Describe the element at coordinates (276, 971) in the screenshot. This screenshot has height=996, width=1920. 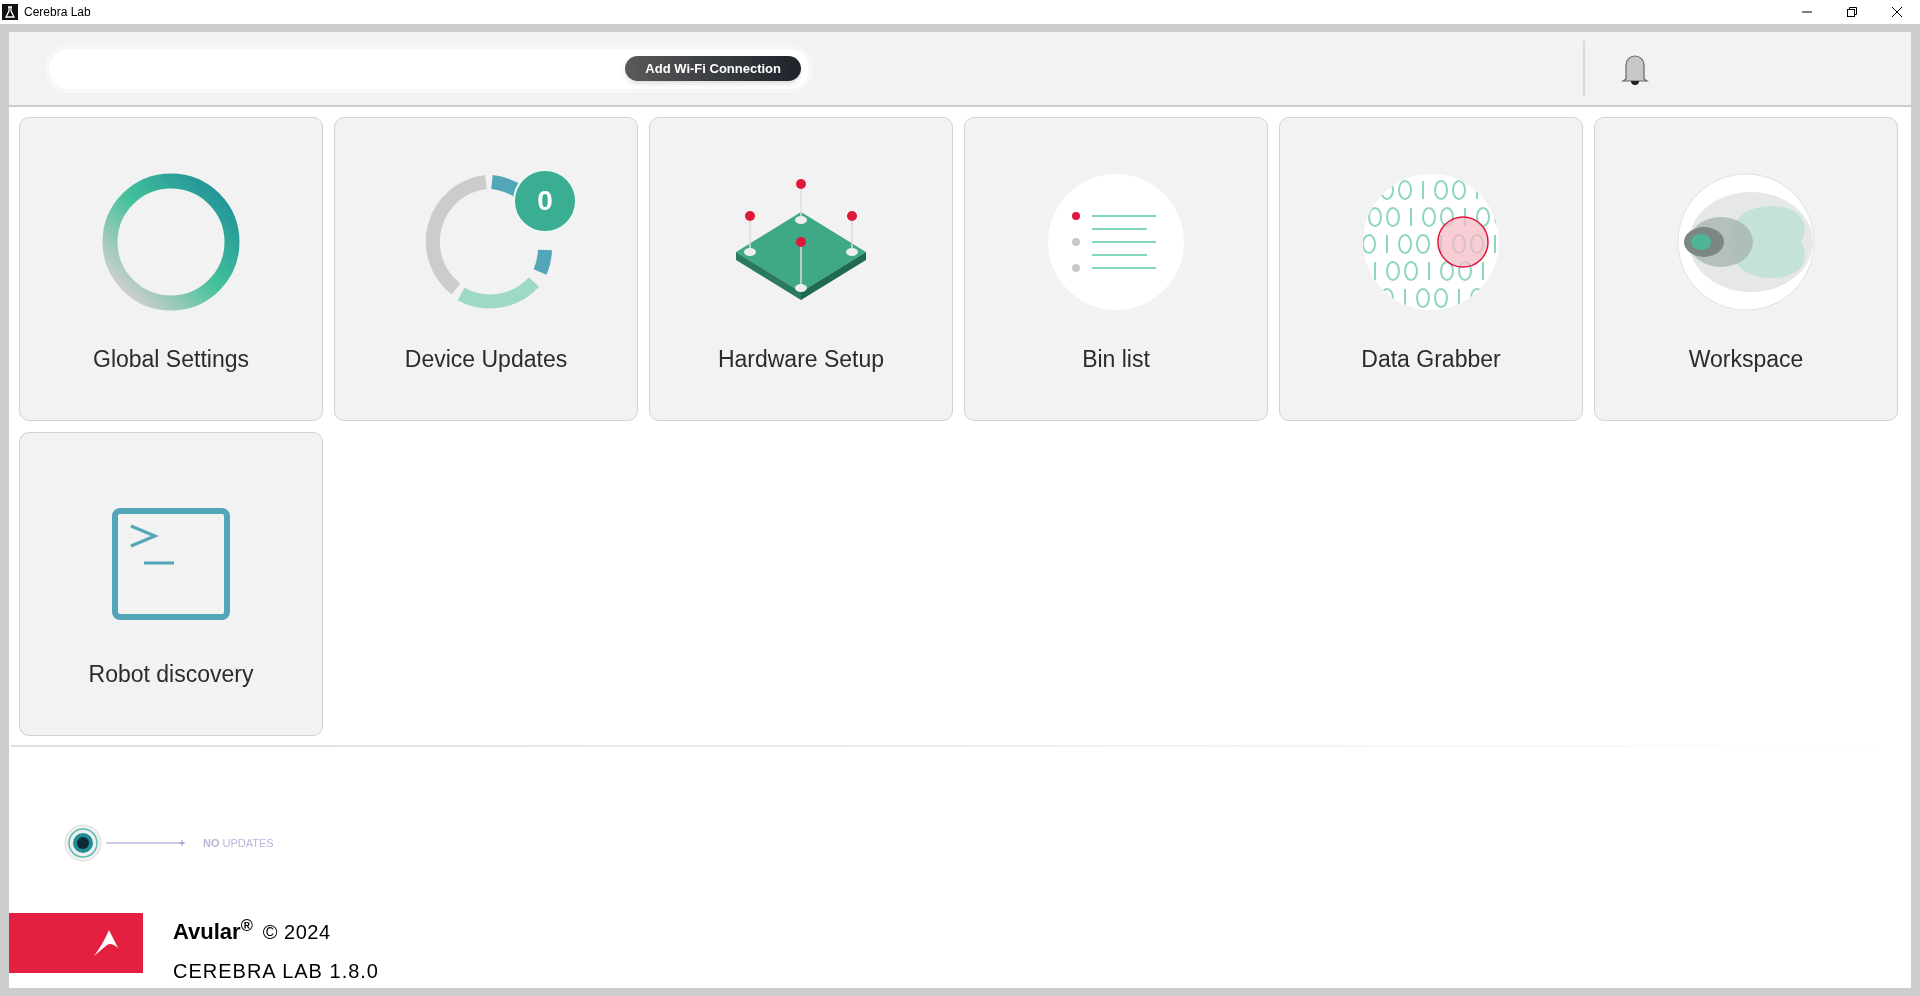
I see `version-text: CEREBRA LAB 1.8.0` at that location.